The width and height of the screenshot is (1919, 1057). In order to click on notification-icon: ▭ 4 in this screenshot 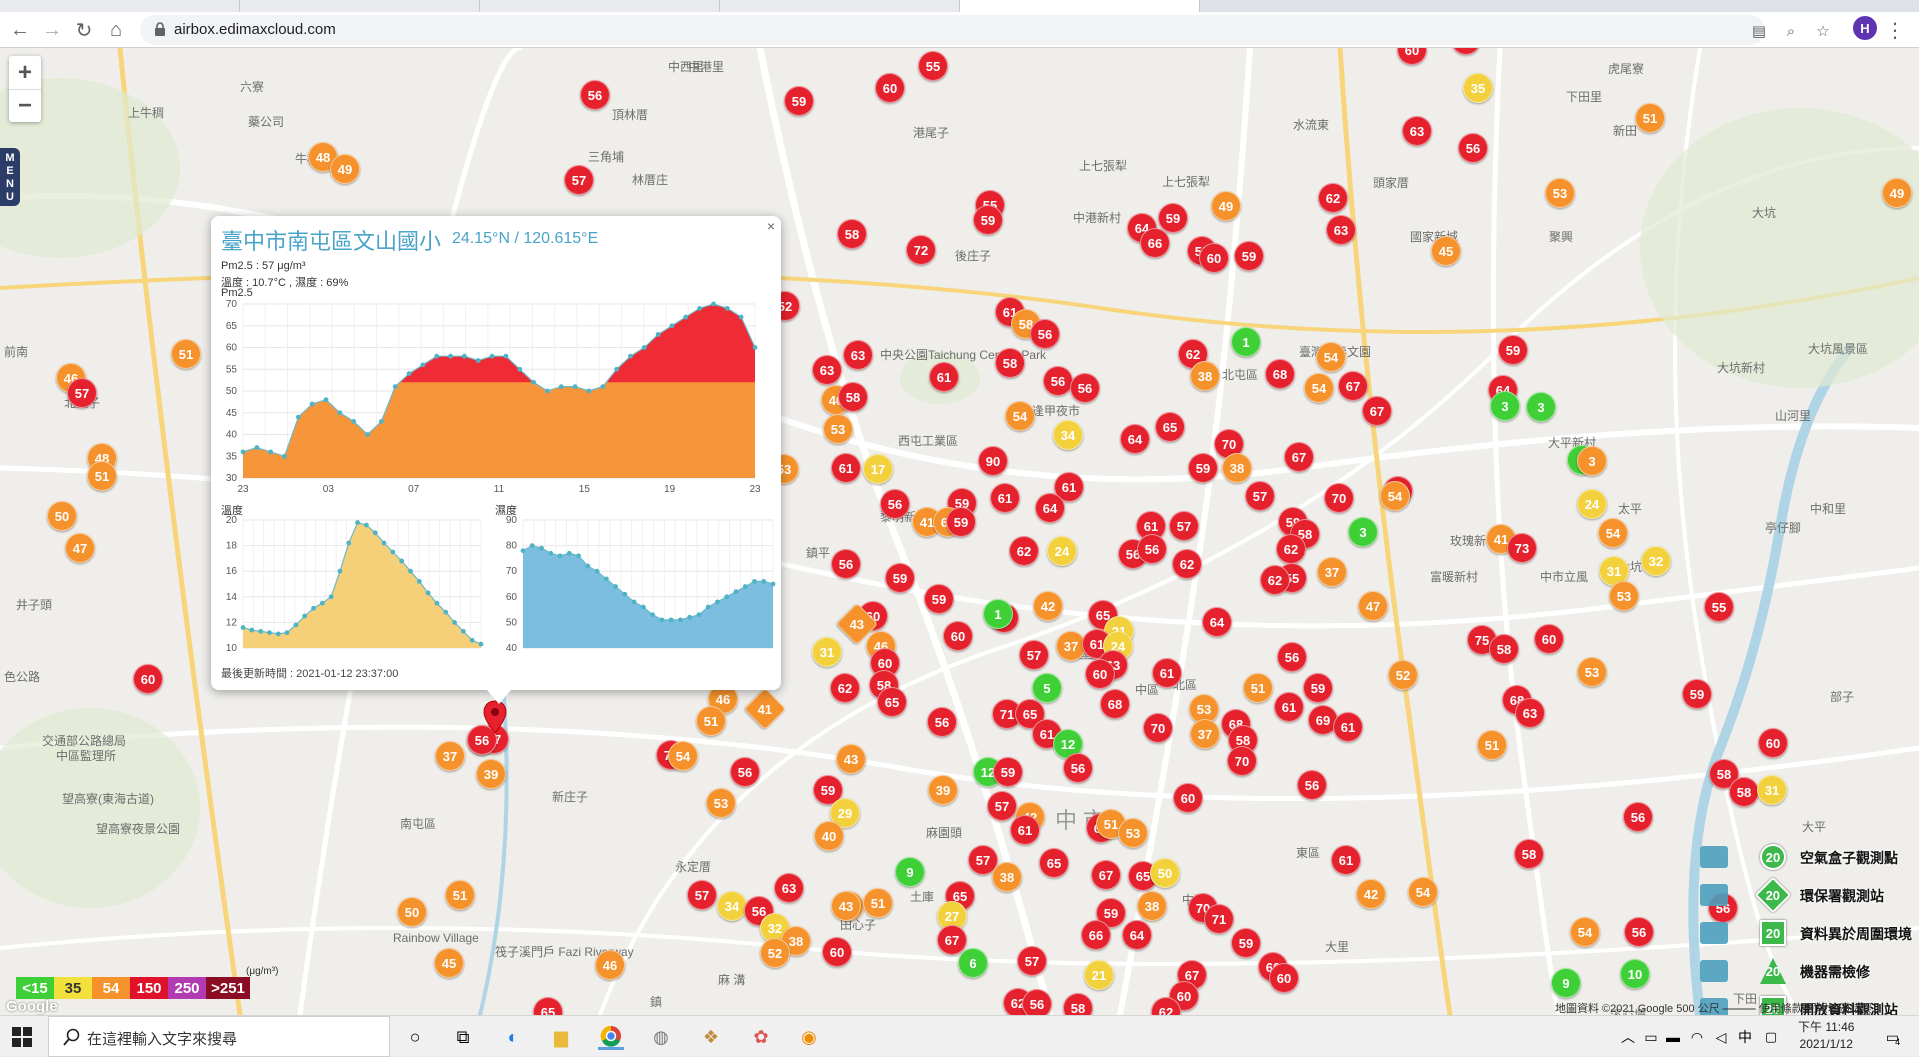, I will do `click(1893, 1037)`.